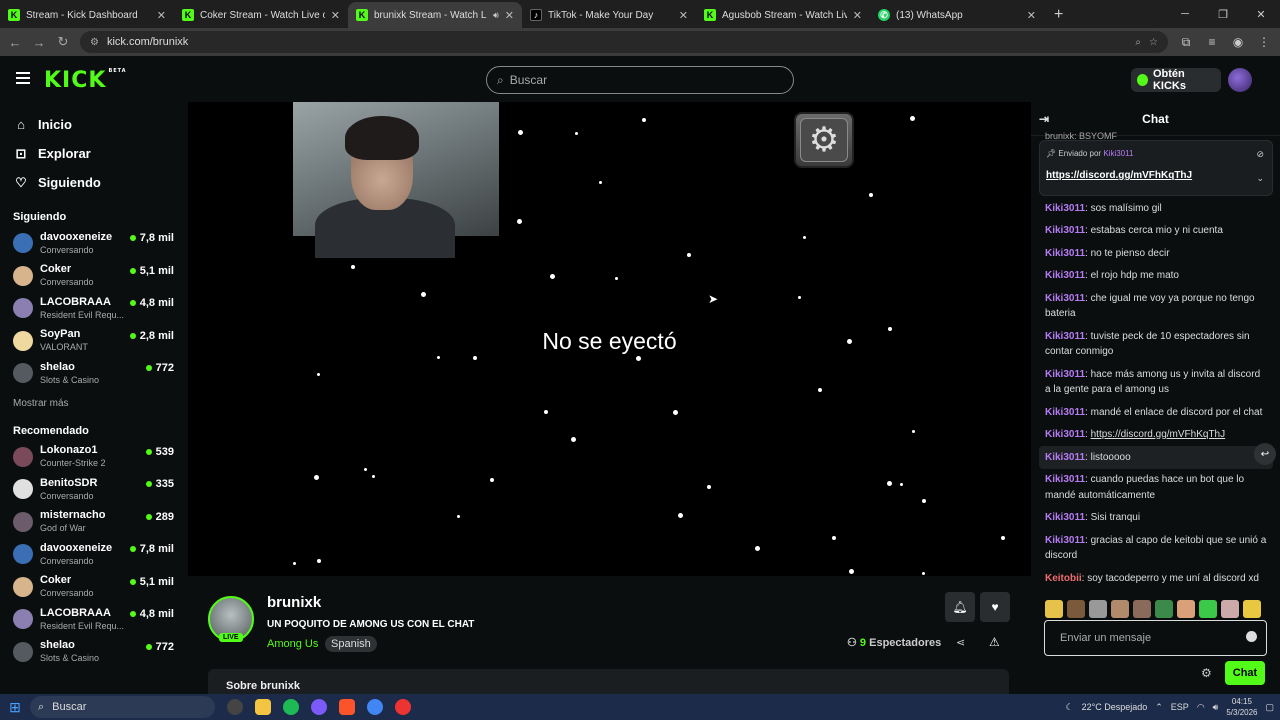 The image size is (1280, 720). What do you see at coordinates (1216, 707) in the screenshot?
I see `volume-icon: 🔊︎` at bounding box center [1216, 707].